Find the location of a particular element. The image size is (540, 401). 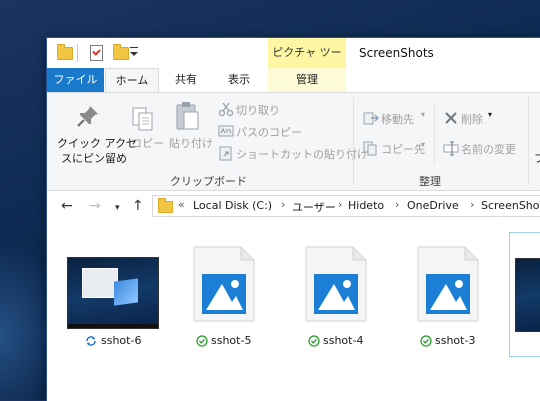

tab-share: 共有 is located at coordinates (186, 80).